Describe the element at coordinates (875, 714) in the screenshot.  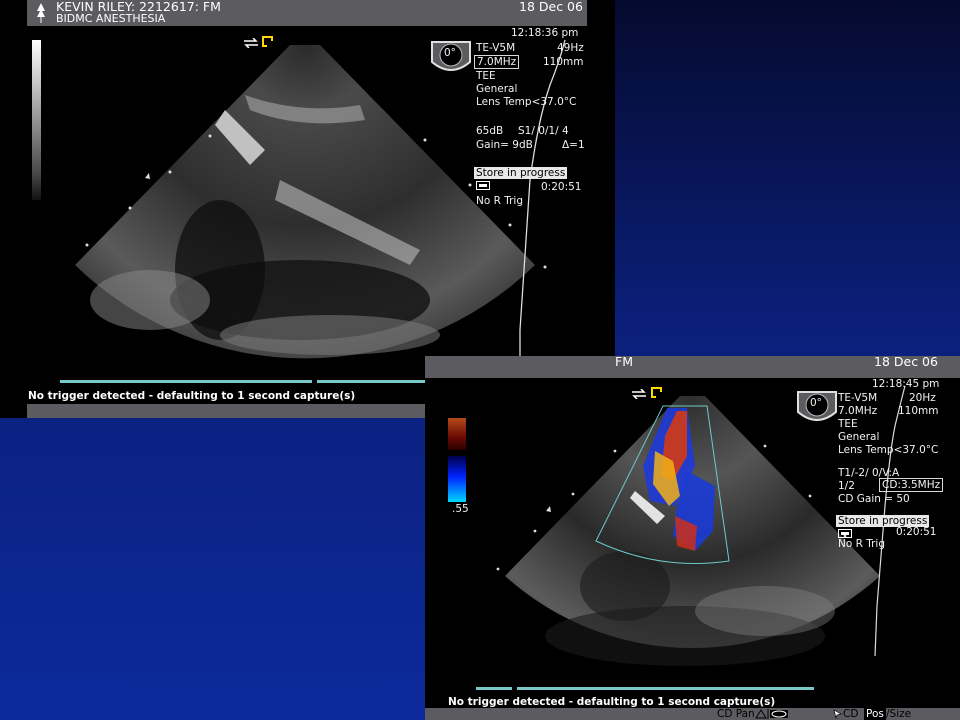
I see `pos-toggle: Pos` at that location.